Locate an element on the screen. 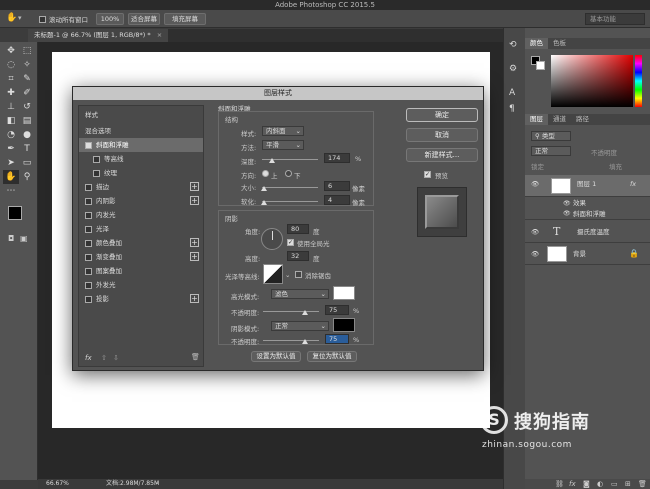 This screenshot has width=650, height=489. document-tab: 未标题-1 @ 66.7% (图层 1, RGB/8*) * × is located at coordinates (98, 35).